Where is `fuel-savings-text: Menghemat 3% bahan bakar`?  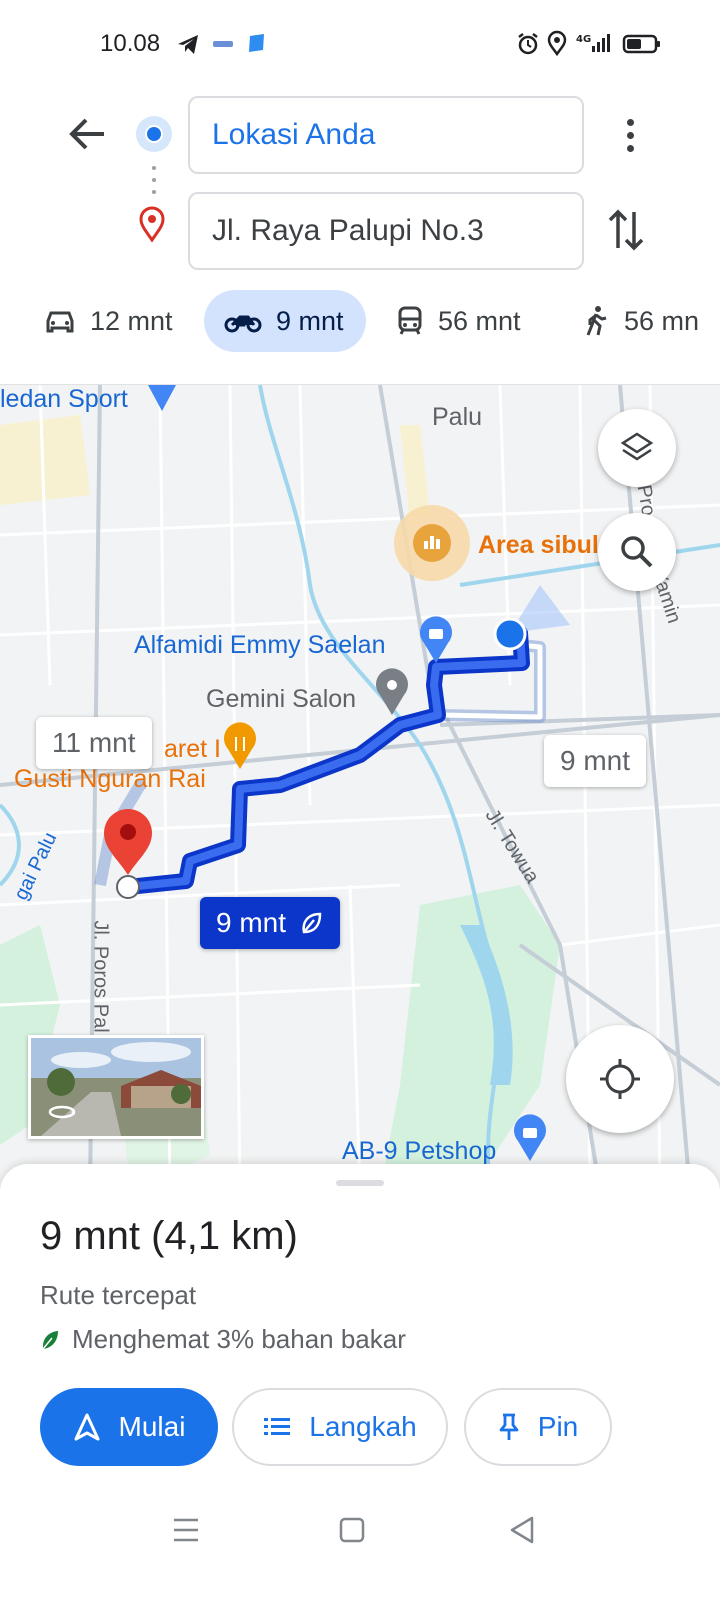
fuel-savings-text: Menghemat 3% bahan bakar is located at coordinates (239, 1339).